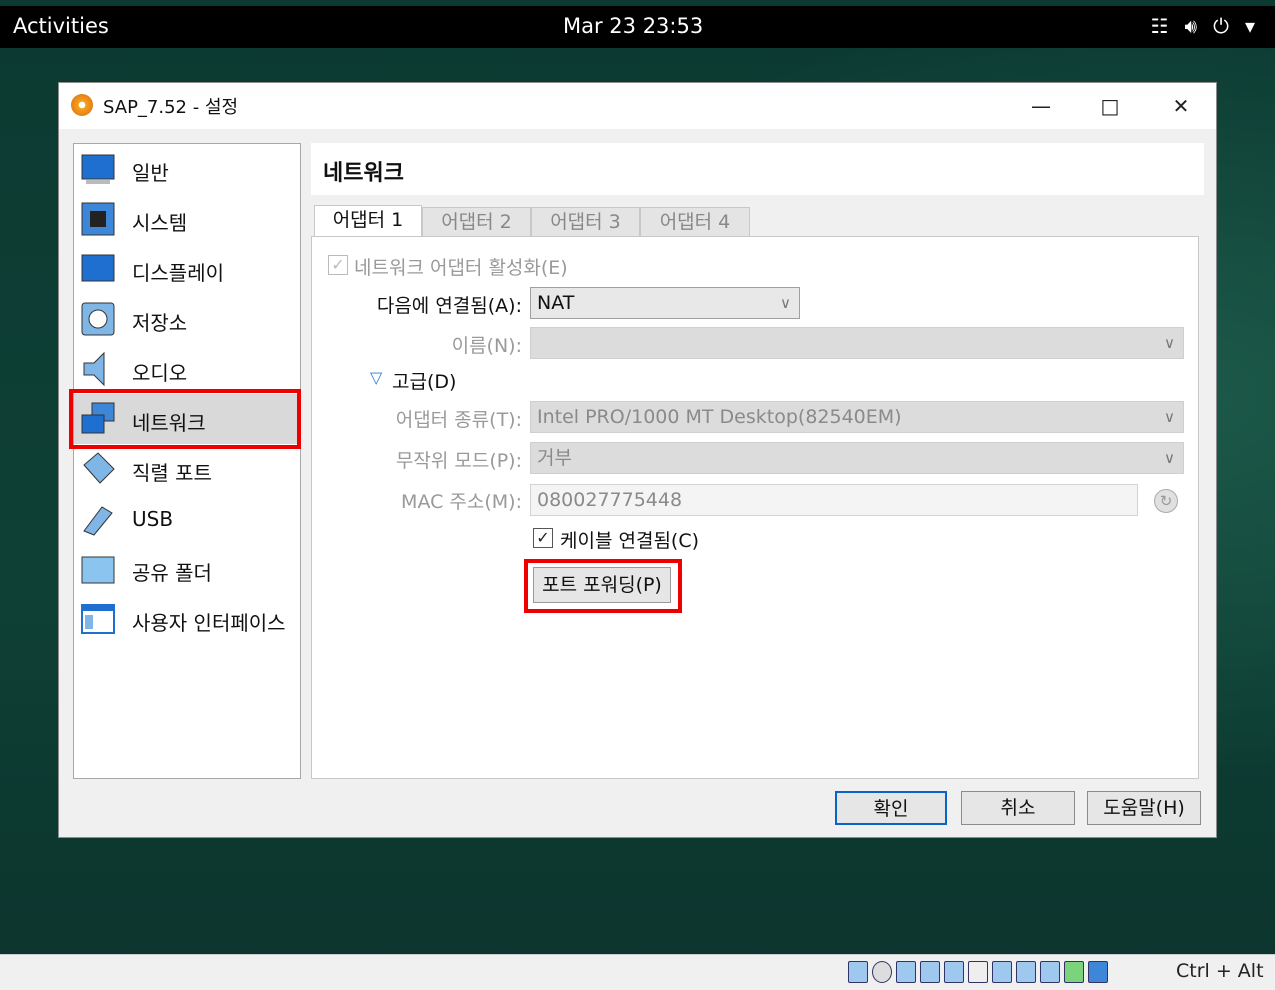 Image resolution: width=1275 pixels, height=990 pixels. I want to click on mac-label: MAC 주소(M):, so click(461, 502).